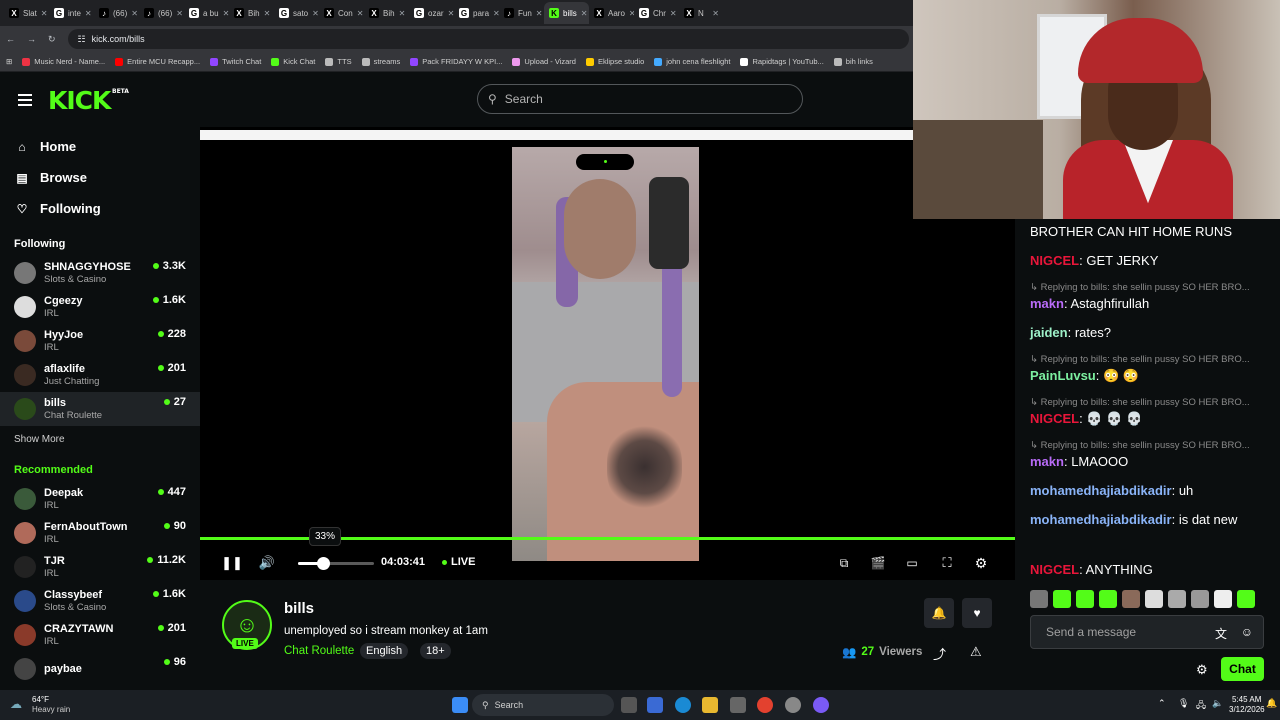 The height and width of the screenshot is (720, 1280). I want to click on channel-item: TJR IRL 11.2K, so click(100, 567).